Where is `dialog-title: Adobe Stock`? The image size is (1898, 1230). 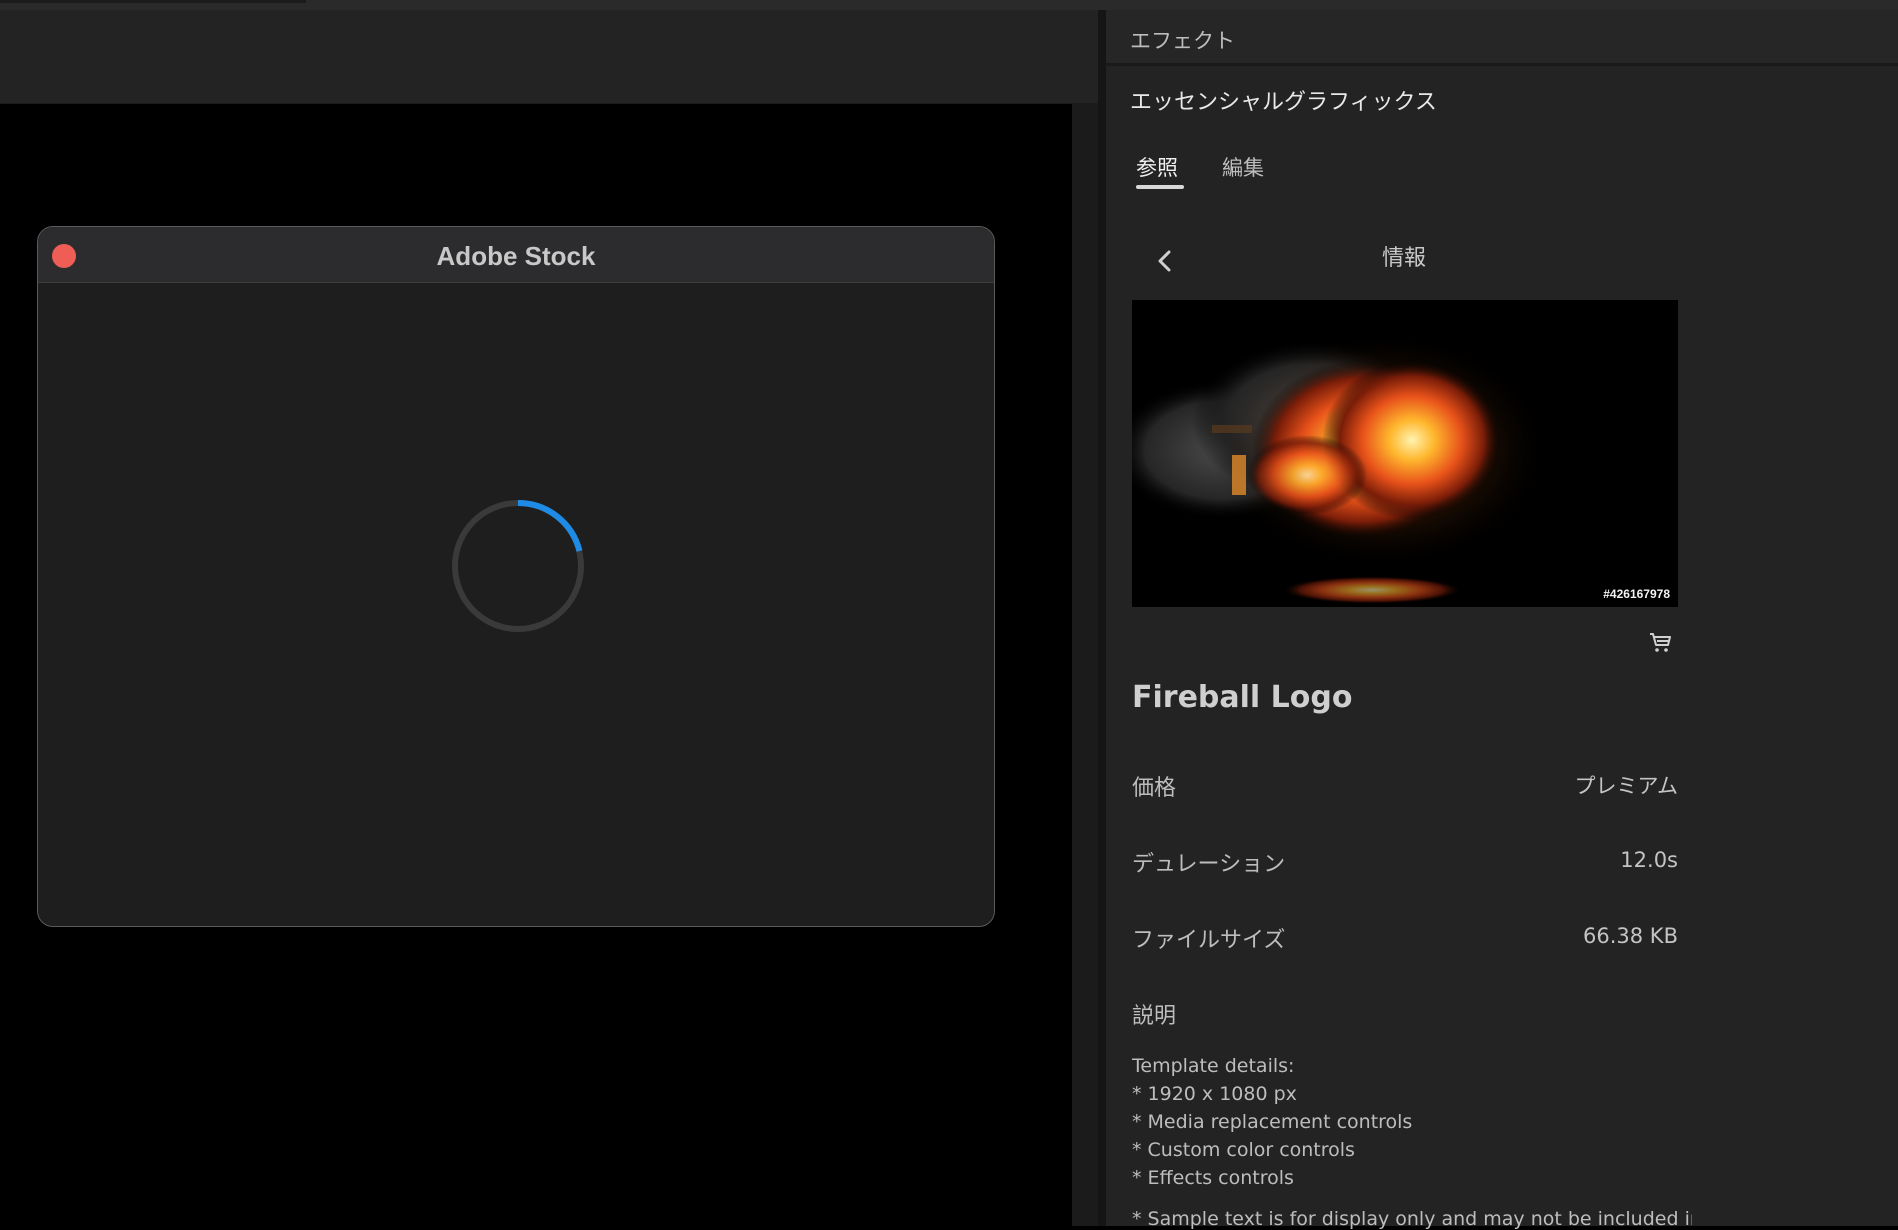 dialog-title: Adobe Stock is located at coordinates (516, 256).